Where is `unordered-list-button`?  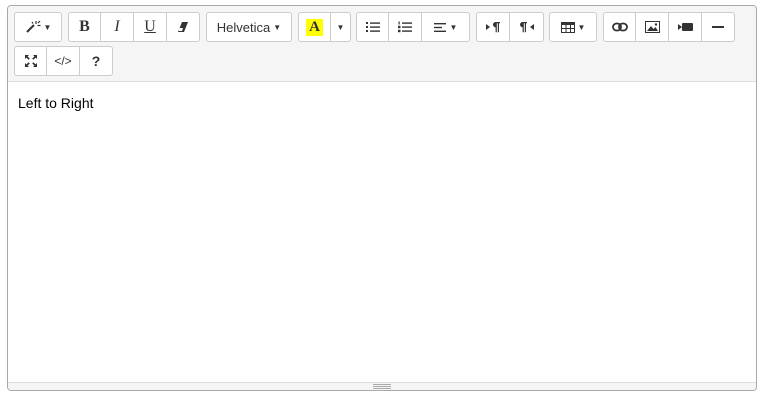
unordered-list-button is located at coordinates (372, 27).